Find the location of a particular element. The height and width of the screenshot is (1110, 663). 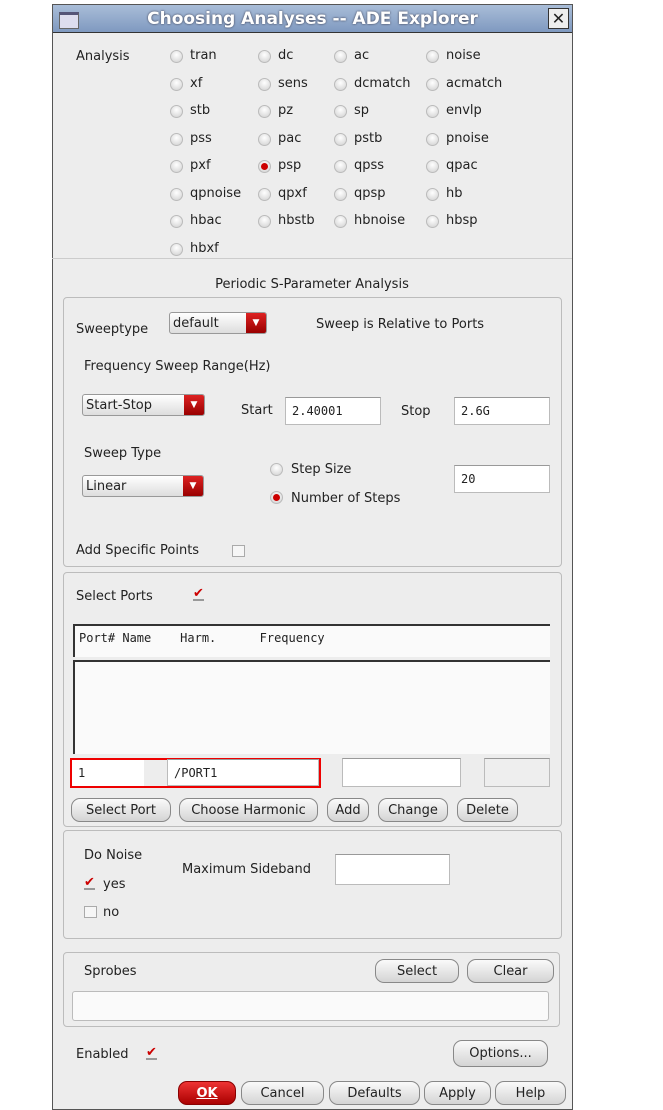

max-sideband-label: Maximum Sideband is located at coordinates (247, 869).